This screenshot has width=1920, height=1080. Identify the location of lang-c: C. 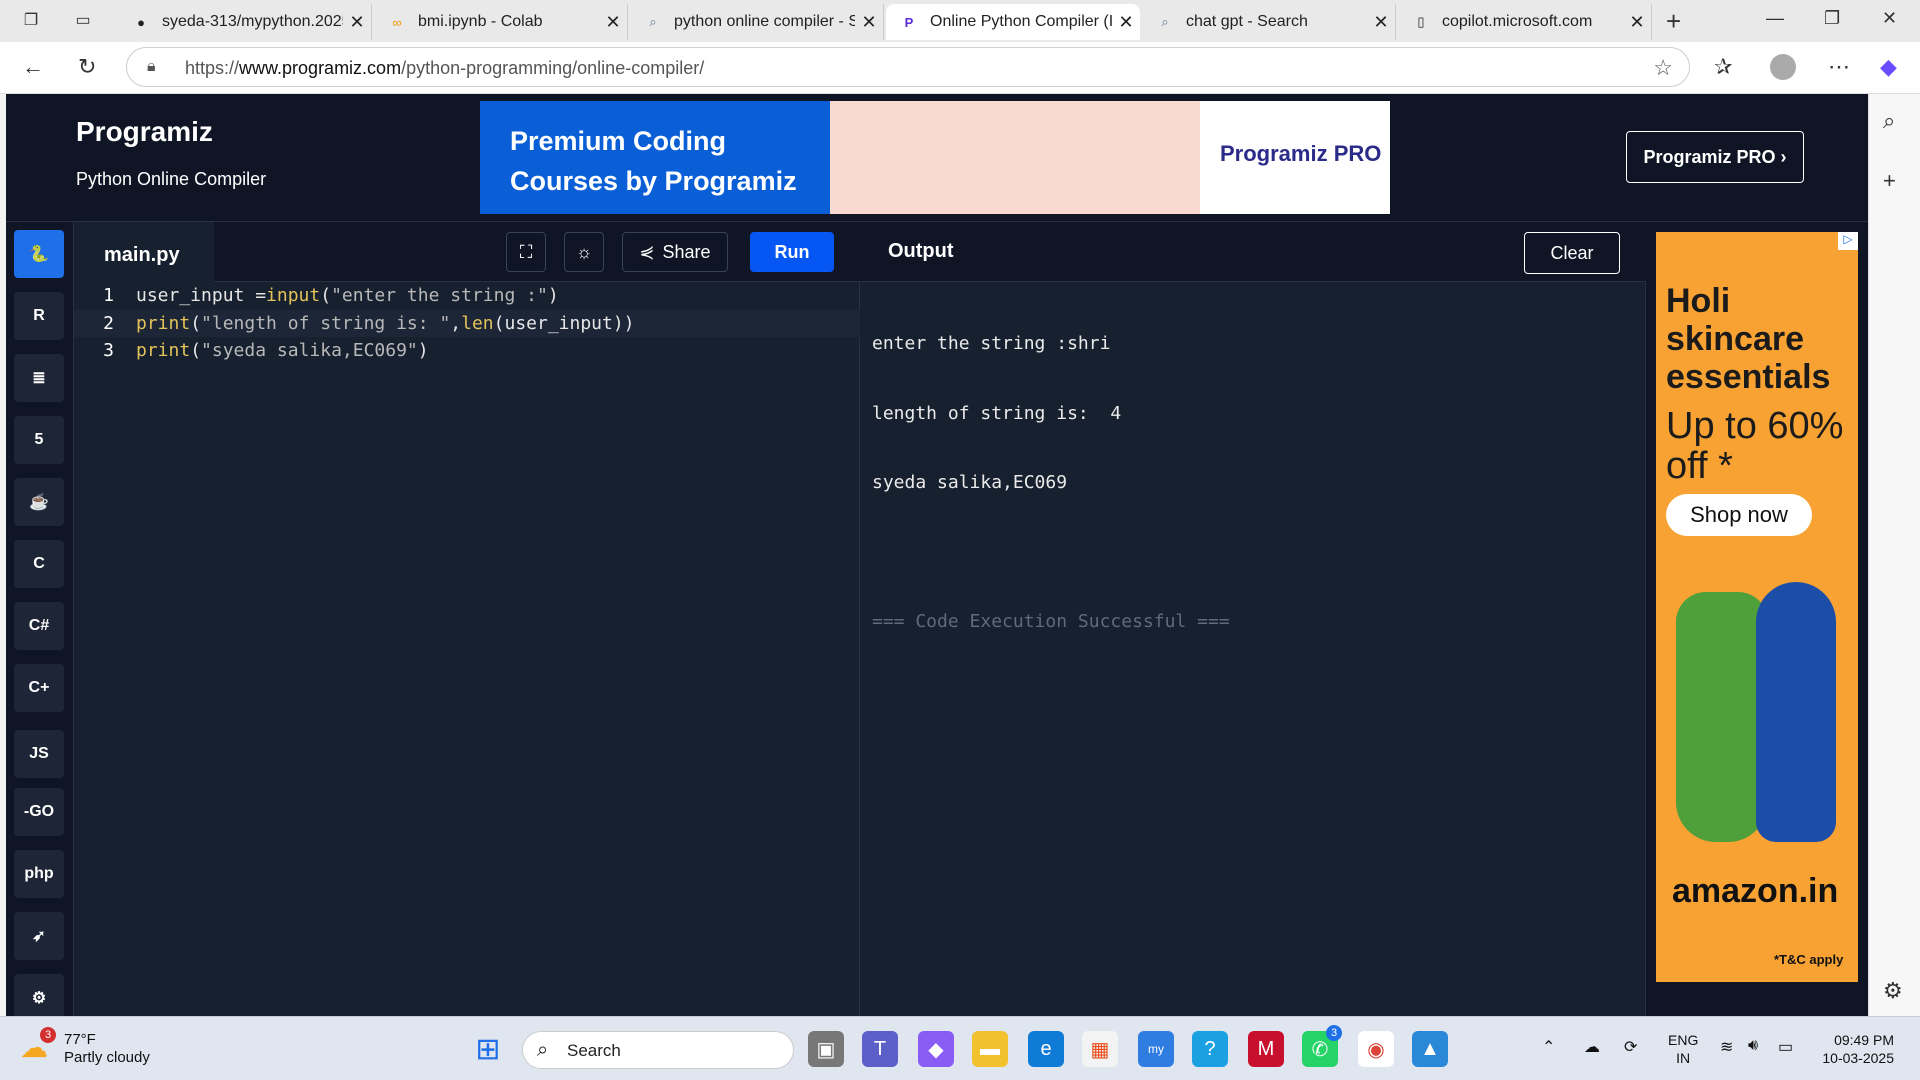
(39, 564).